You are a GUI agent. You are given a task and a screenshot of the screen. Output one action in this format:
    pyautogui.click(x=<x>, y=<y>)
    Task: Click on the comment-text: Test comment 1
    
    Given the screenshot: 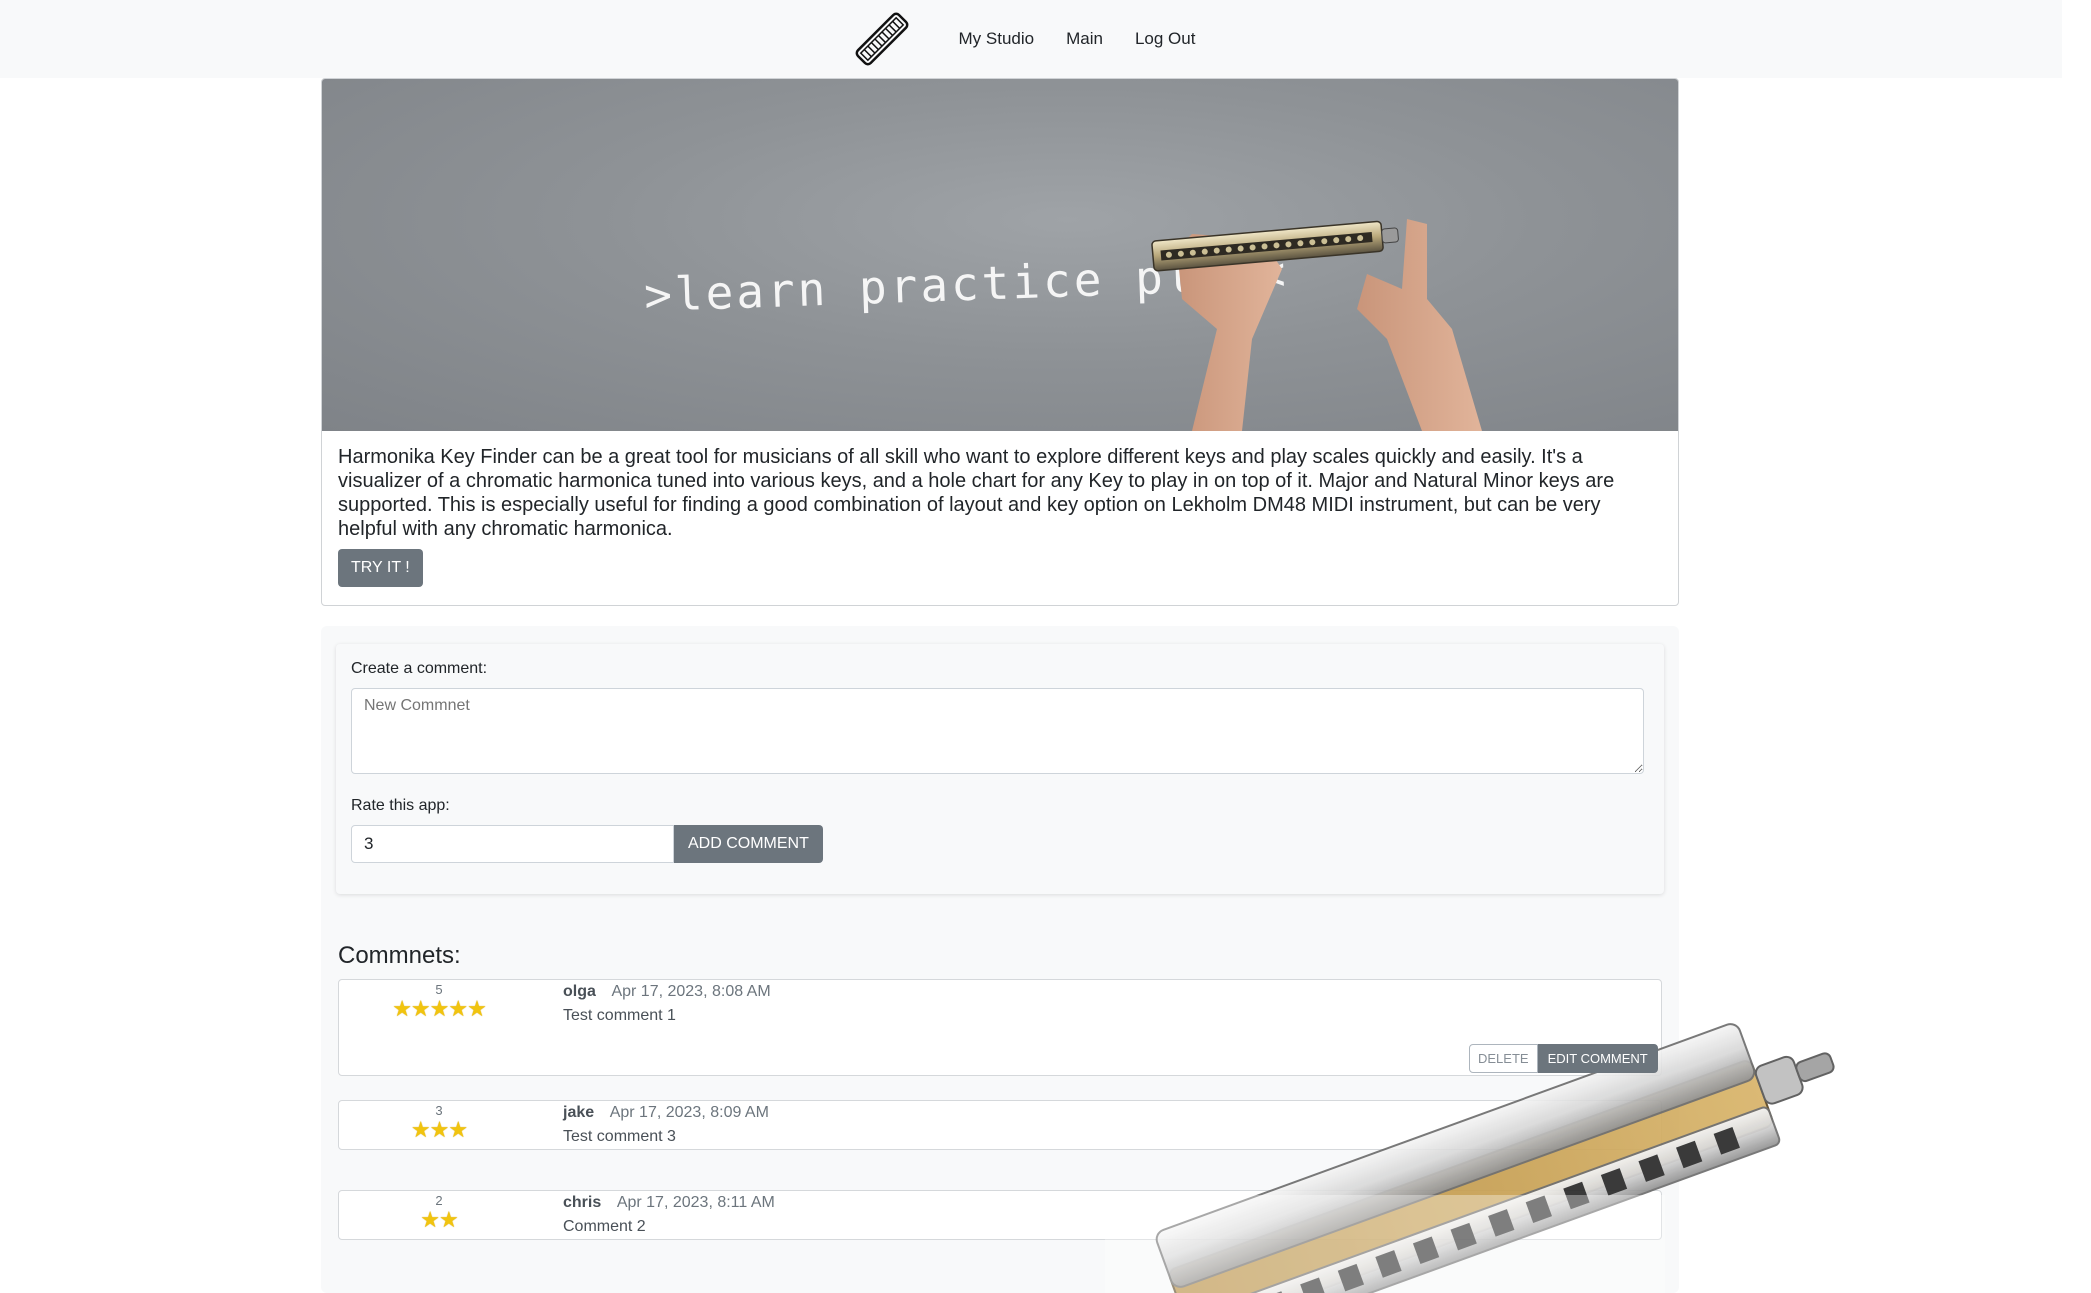 What is the action you would take?
    pyautogui.click(x=619, y=1015)
    